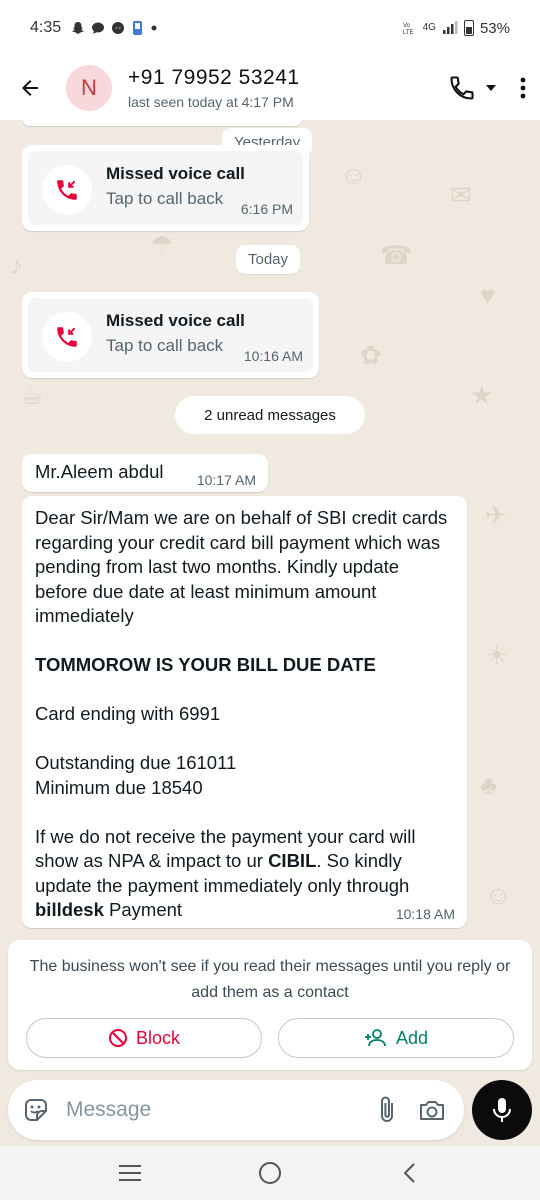 This screenshot has width=540, height=1200. I want to click on wallpaper-doodle: ✈, so click(496, 515).